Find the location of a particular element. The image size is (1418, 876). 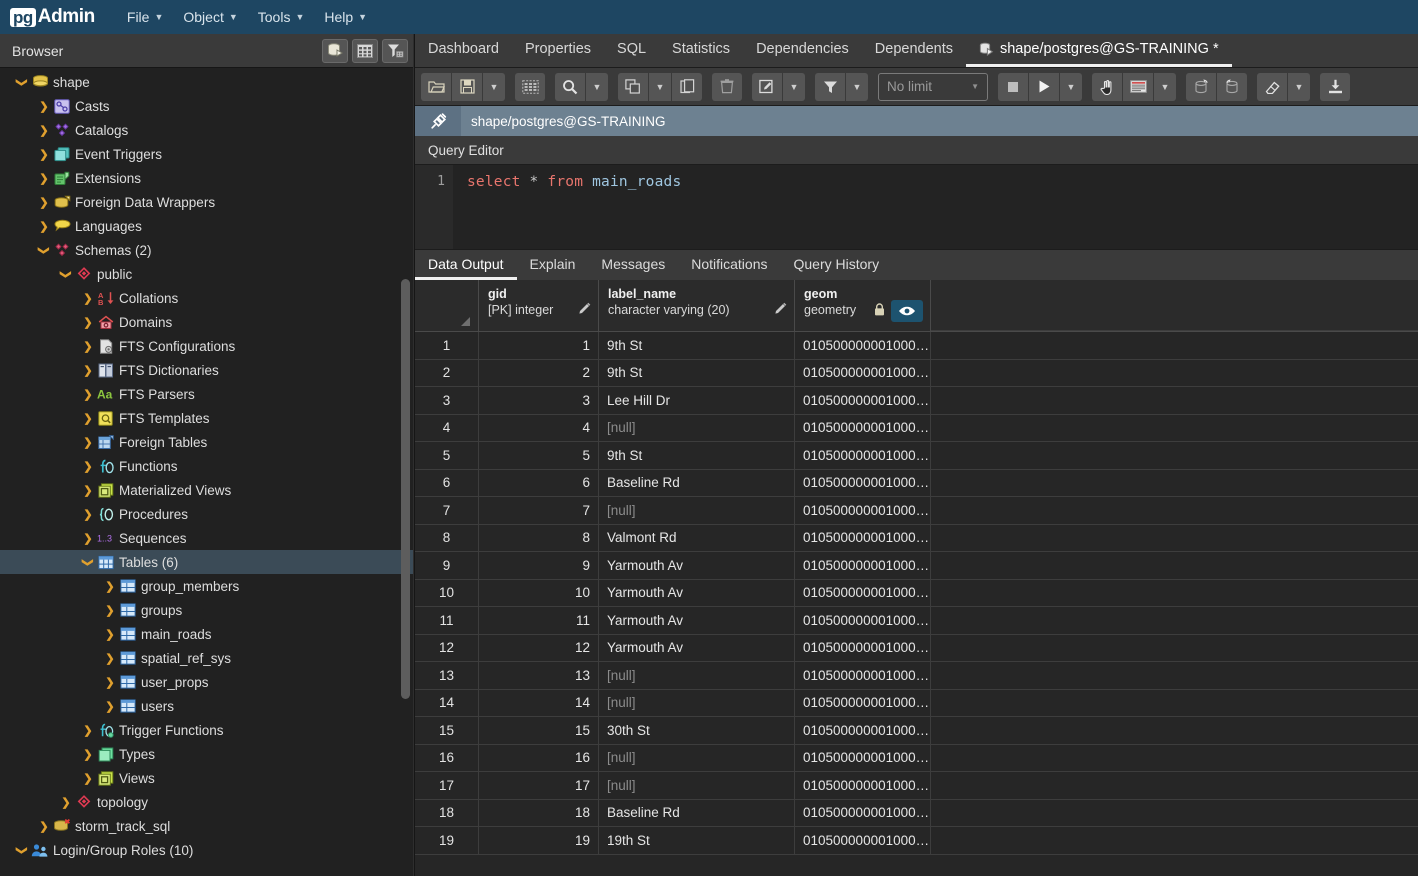

copy-button is located at coordinates (633, 86).